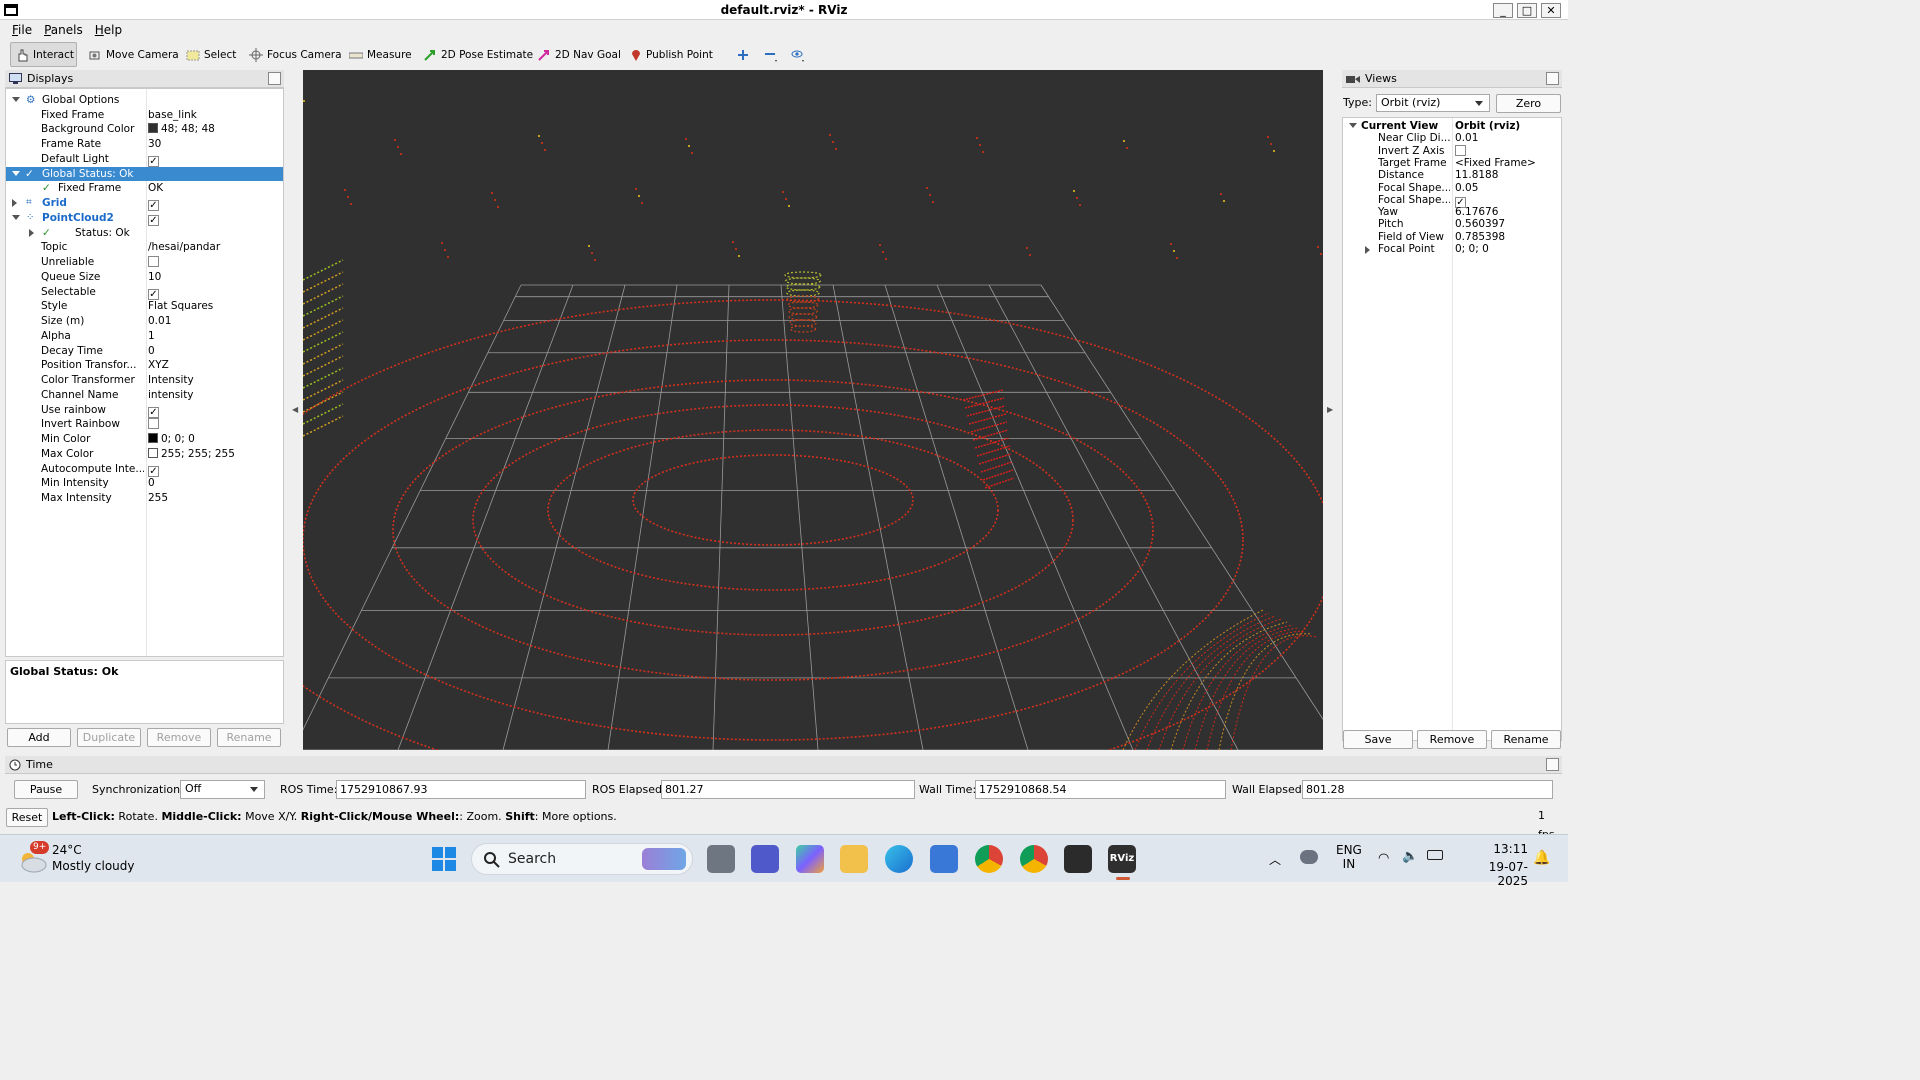 The width and height of the screenshot is (1920, 1080). Describe the element at coordinates (1349, 857) in the screenshot. I see `language-indicator: ENG IN` at that location.